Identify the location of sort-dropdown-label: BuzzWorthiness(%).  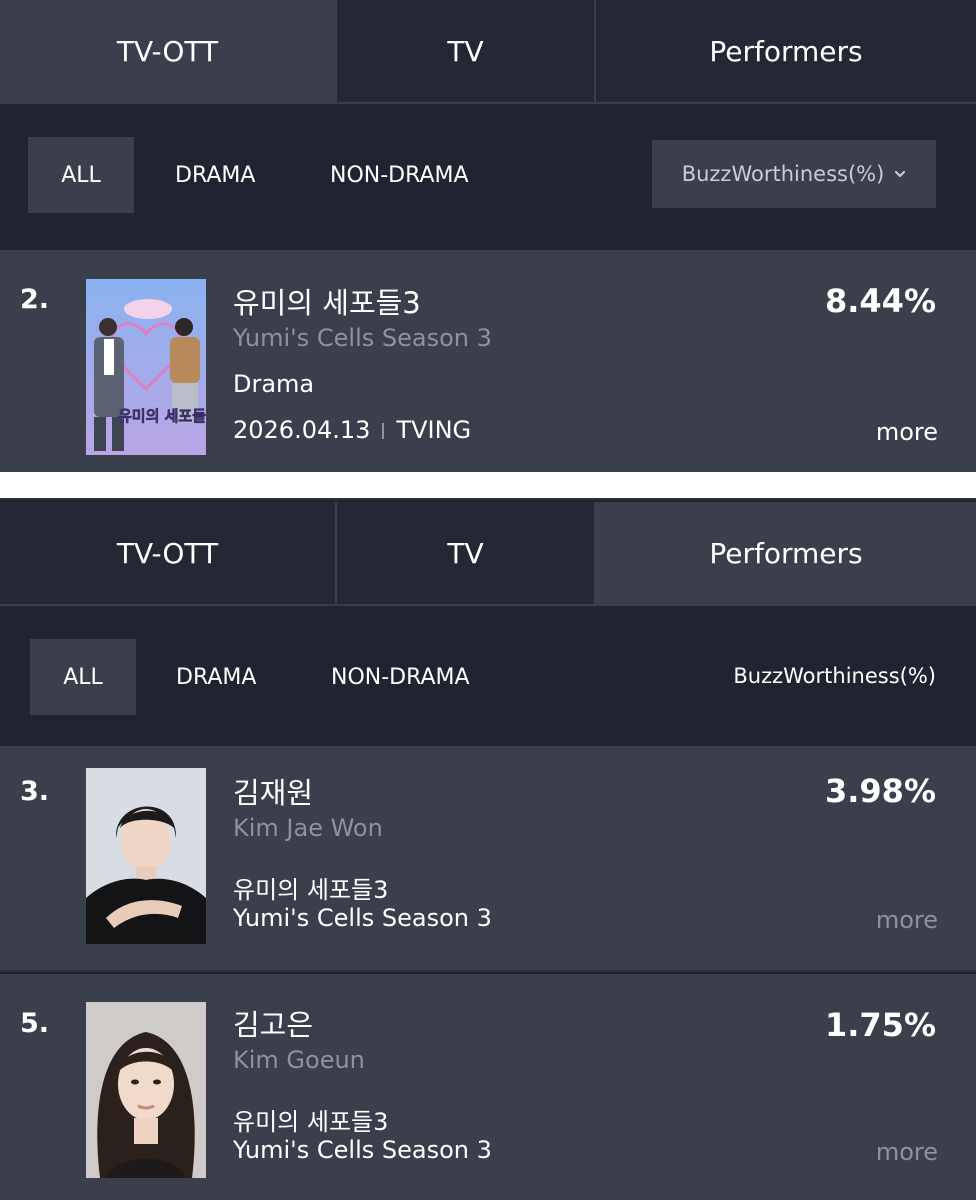
(783, 174).